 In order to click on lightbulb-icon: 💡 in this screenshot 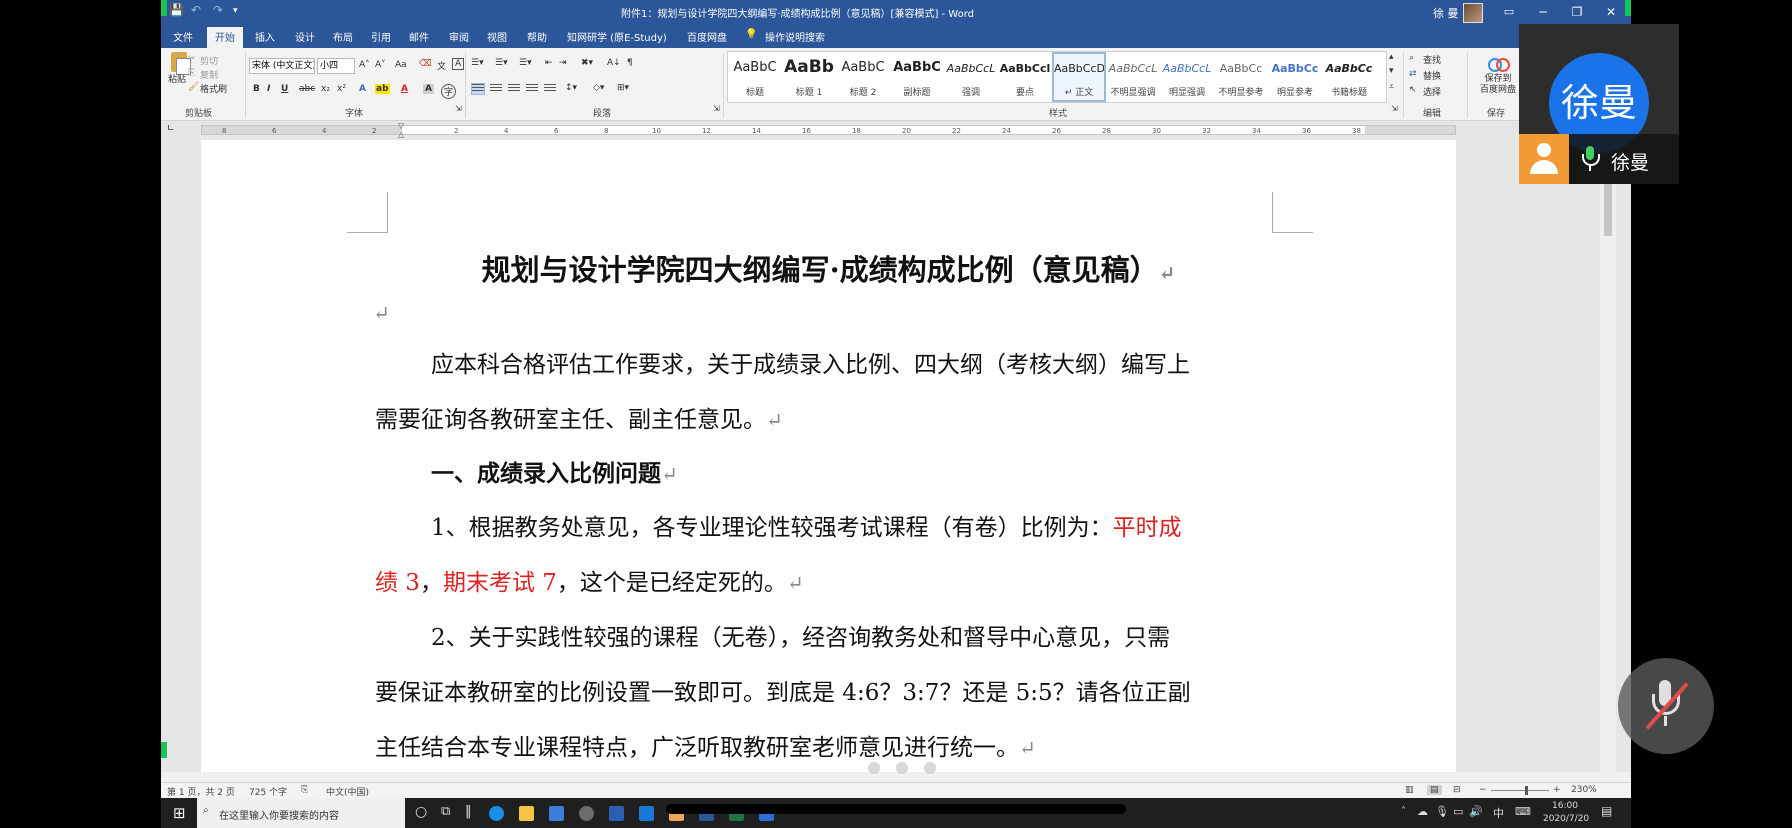, I will do `click(751, 34)`.